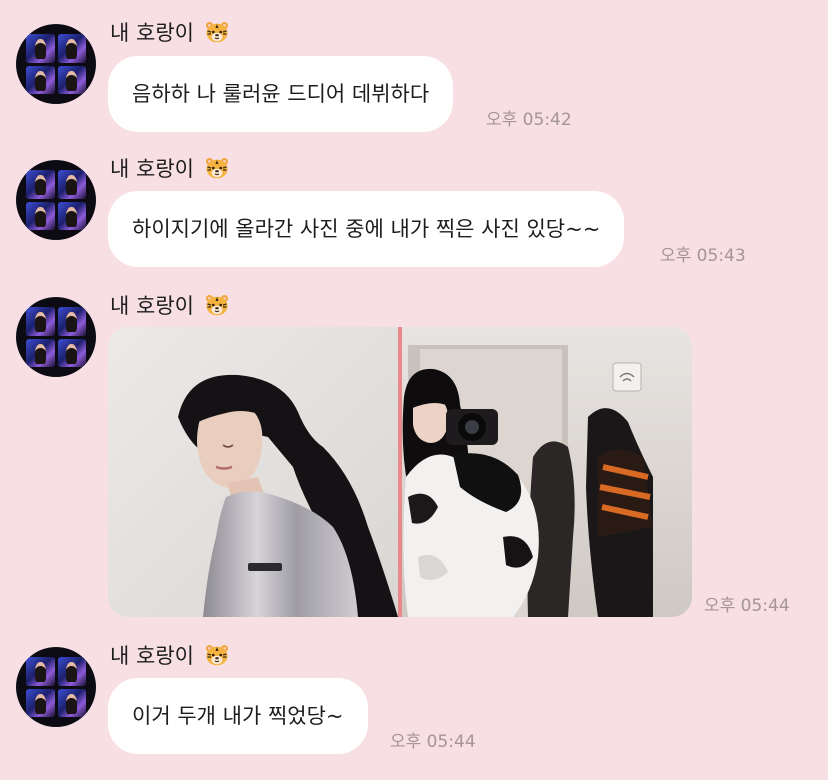 The width and height of the screenshot is (828, 780). I want to click on message-text: 음하하 나 룰러윤 드디어 데뷔하다, so click(281, 94).